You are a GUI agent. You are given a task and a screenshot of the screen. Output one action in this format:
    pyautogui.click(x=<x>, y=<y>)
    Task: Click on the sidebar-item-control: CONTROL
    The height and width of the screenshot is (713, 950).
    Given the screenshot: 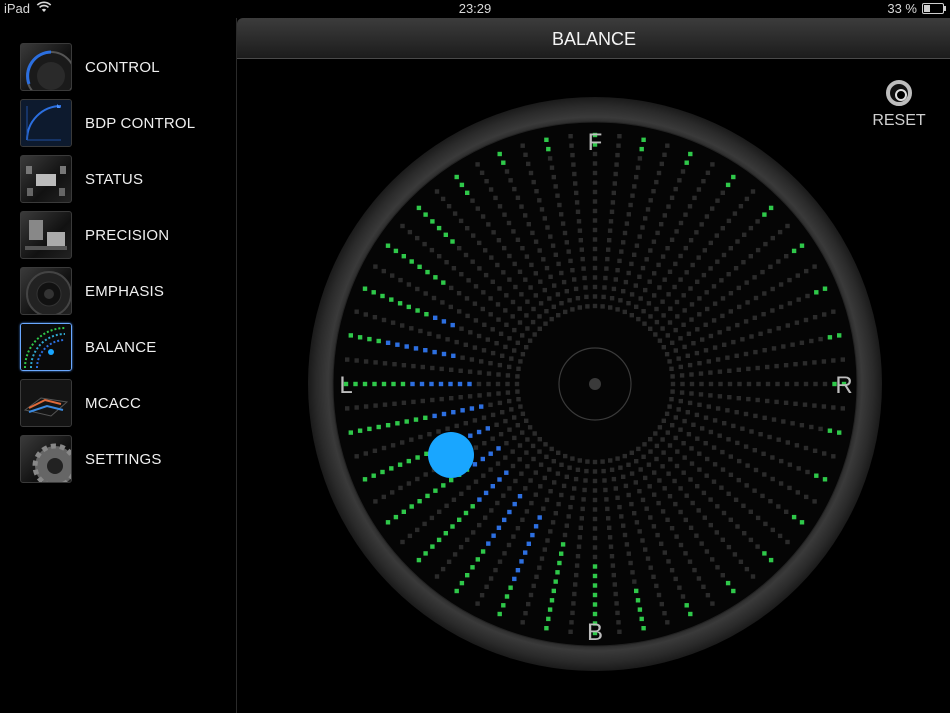 What is the action you would take?
    pyautogui.click(x=125, y=67)
    